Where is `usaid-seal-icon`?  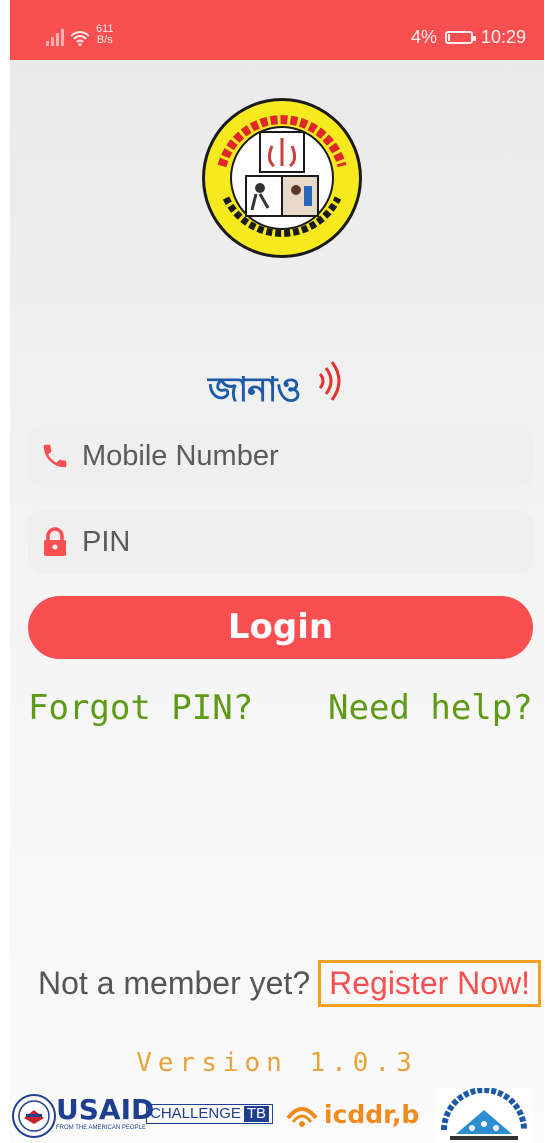
usaid-seal-icon is located at coordinates (34, 1116).